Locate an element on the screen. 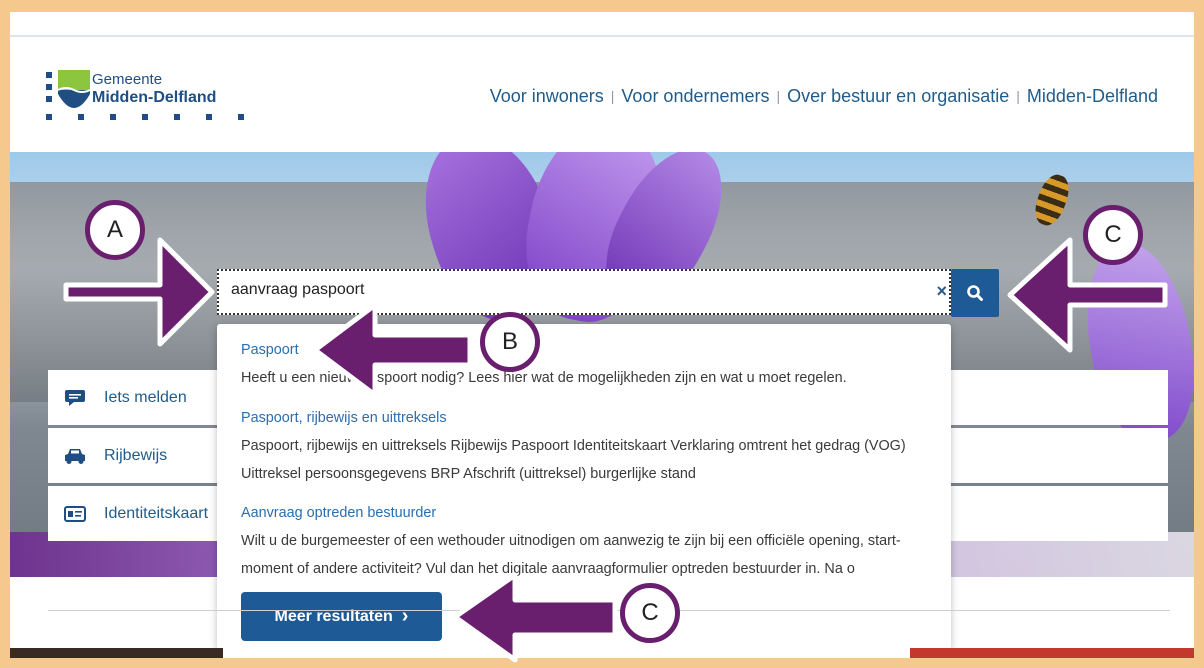 The width and height of the screenshot is (1204, 668). municipality-logo: Gemeente Midden-Delfland is located at coordinates (146, 96).